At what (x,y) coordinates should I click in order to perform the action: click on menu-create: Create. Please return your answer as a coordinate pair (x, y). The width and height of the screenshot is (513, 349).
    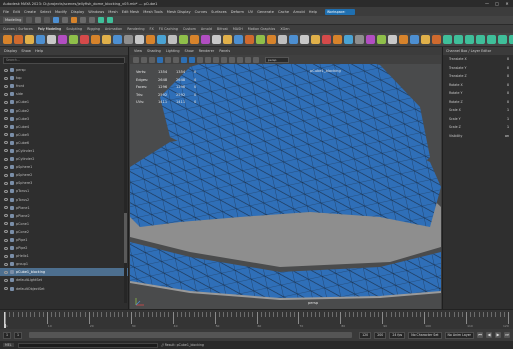
    Looking at the image, I should click on (30, 12).